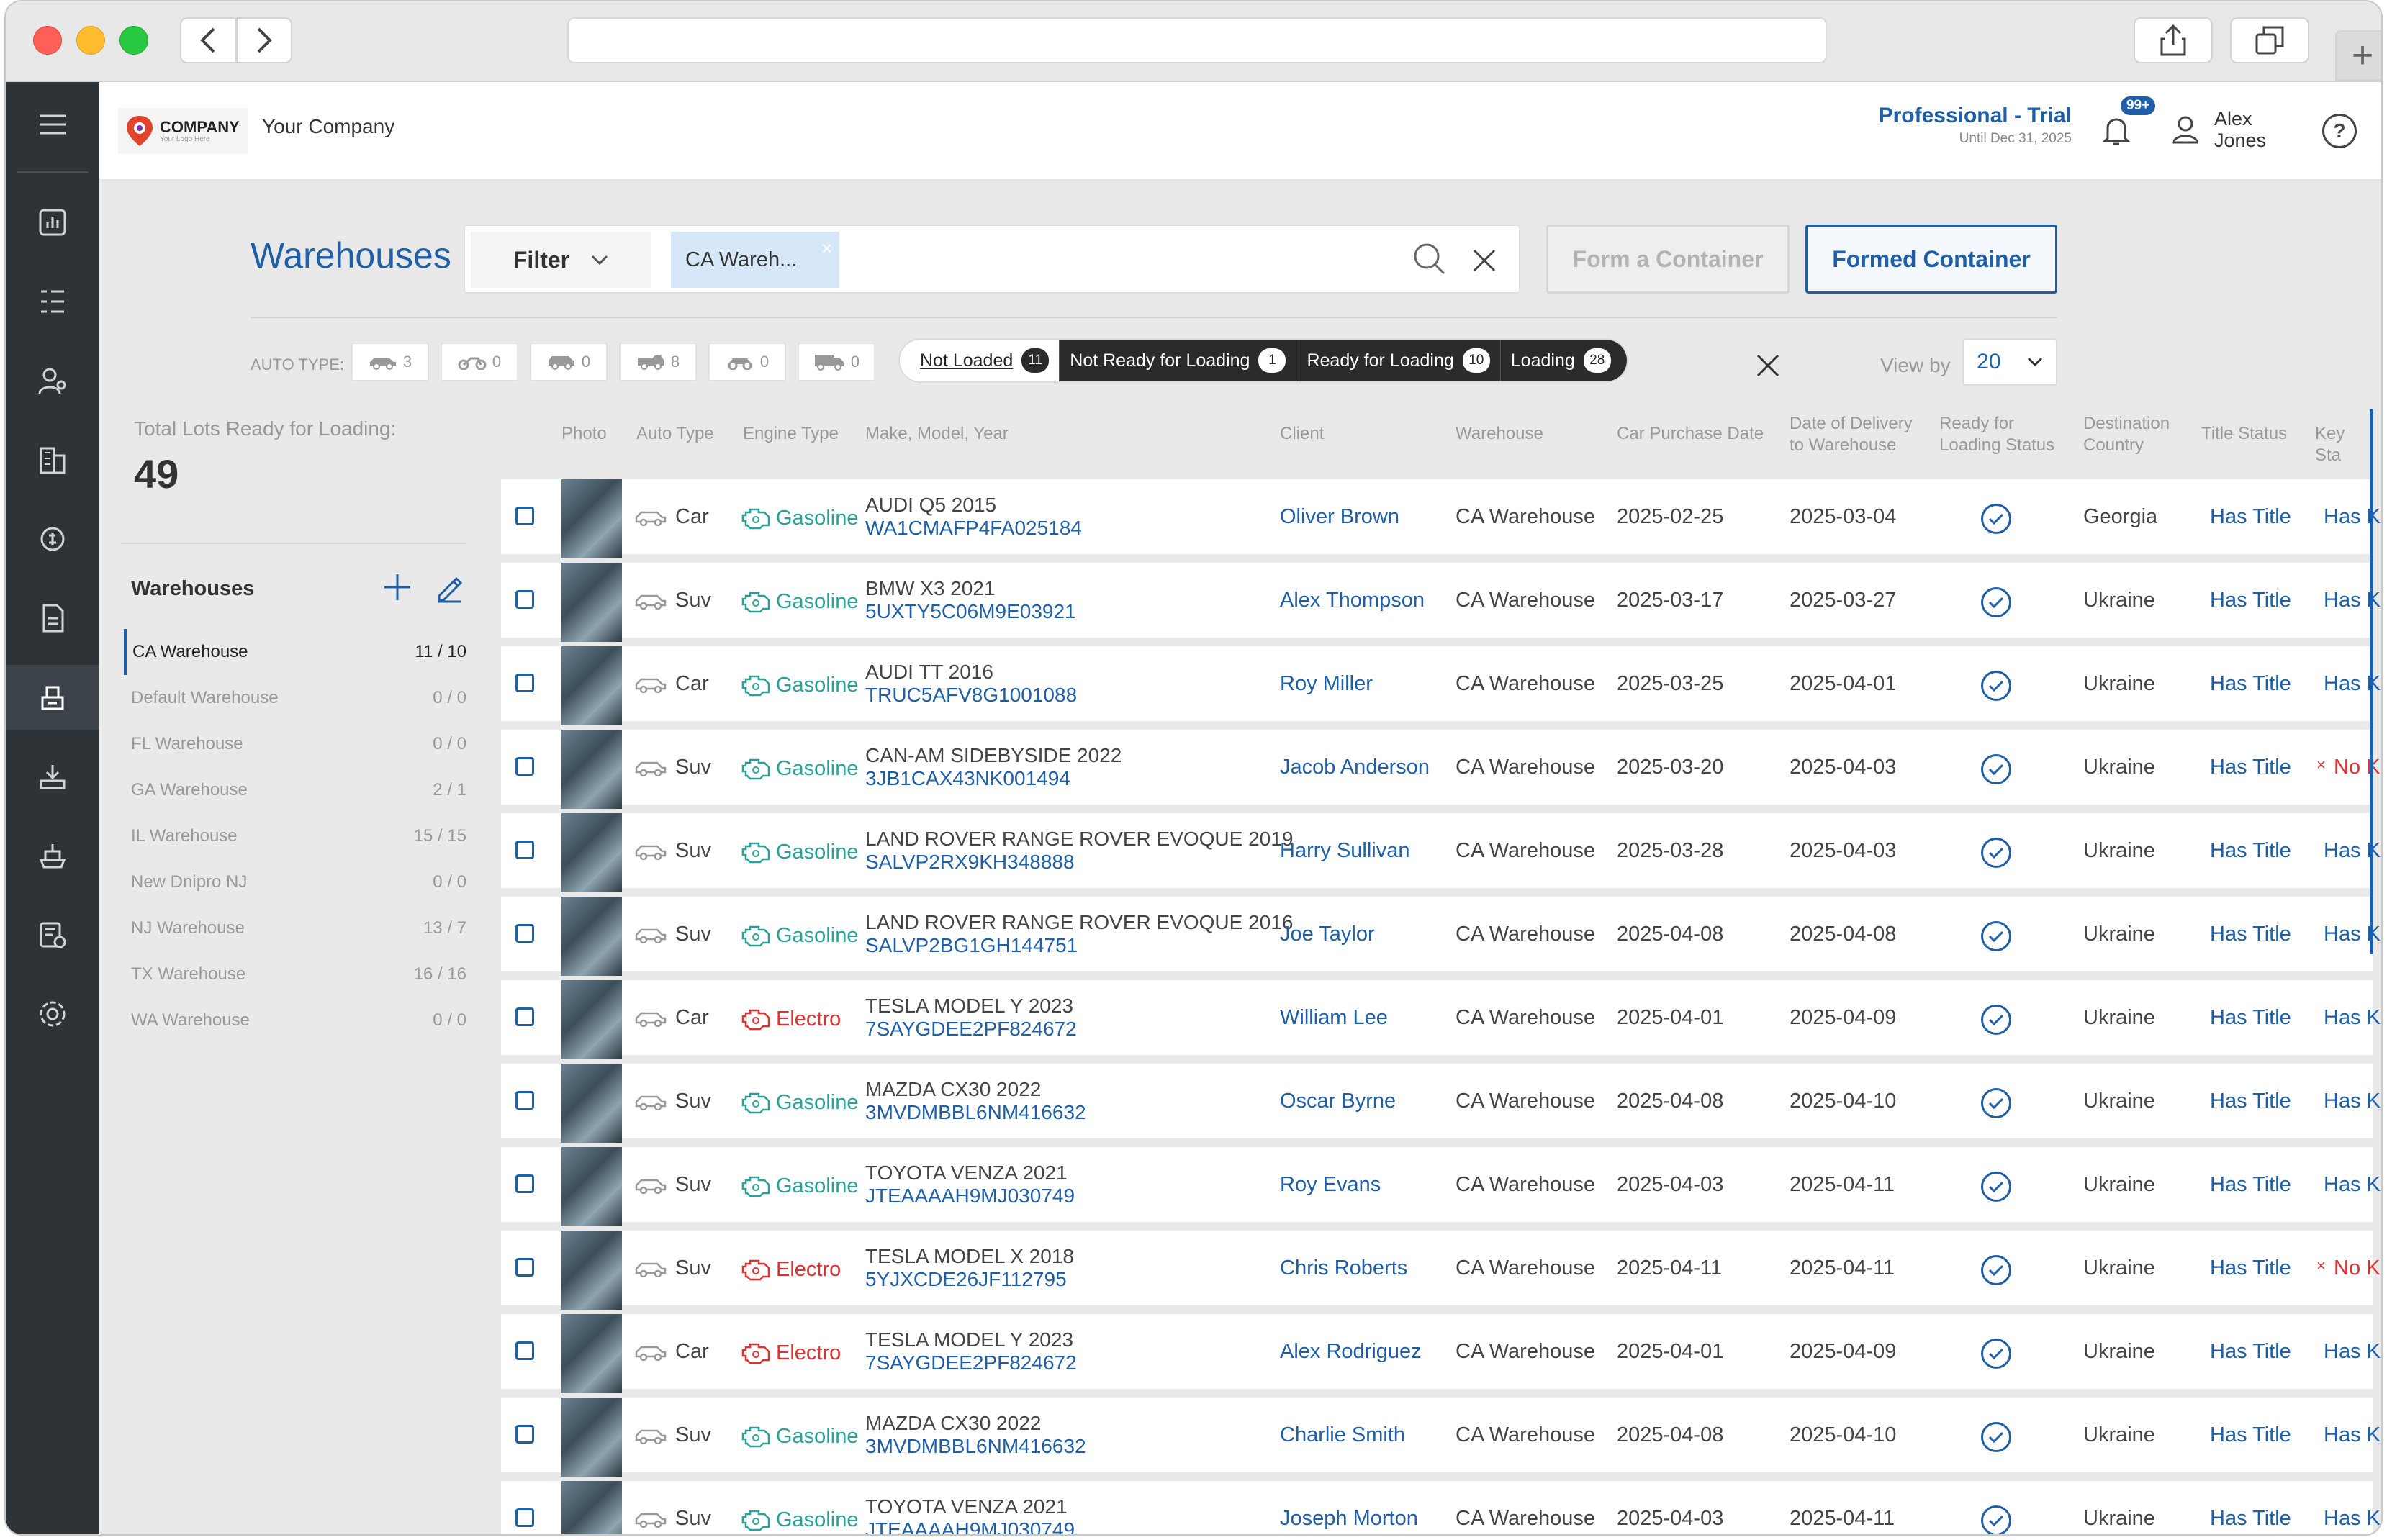  Describe the element at coordinates (2269, 40) in the screenshot. I see `tabs-overview-button` at that location.